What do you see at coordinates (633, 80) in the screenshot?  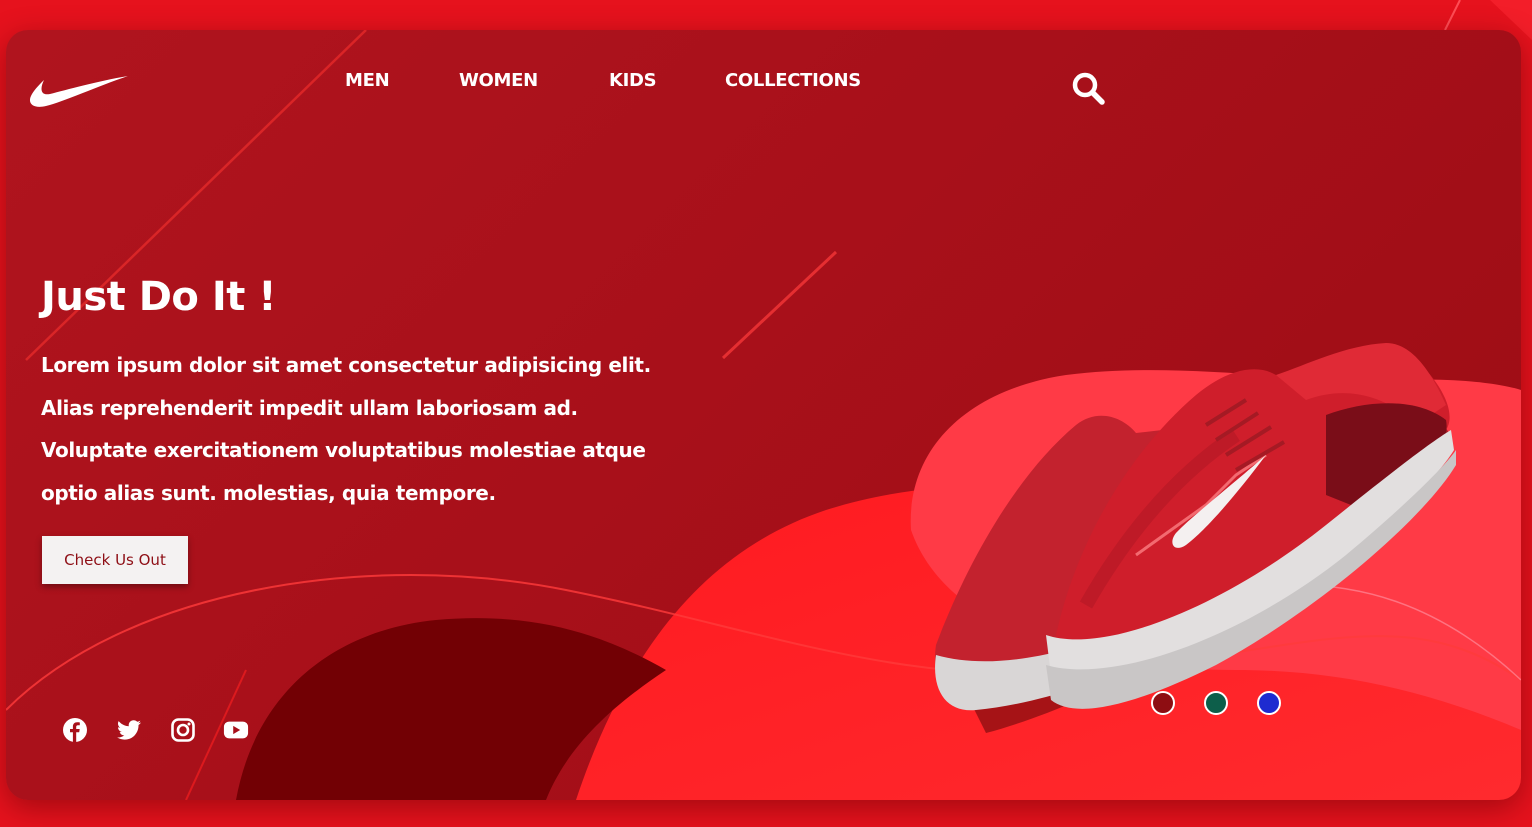 I see `nav-item-kids: KIDS` at bounding box center [633, 80].